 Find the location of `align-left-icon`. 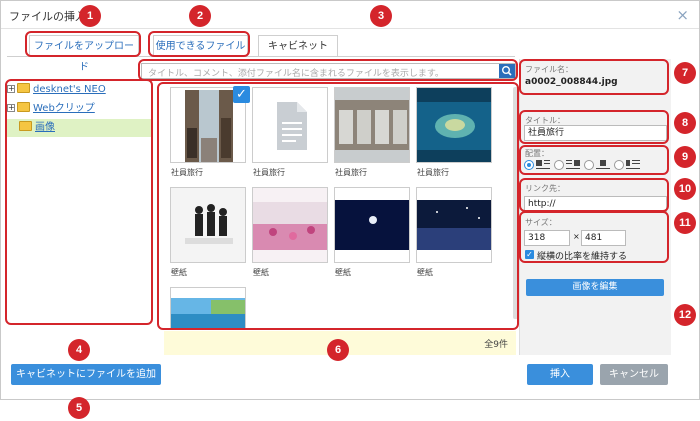

align-left-icon is located at coordinates (543, 165).